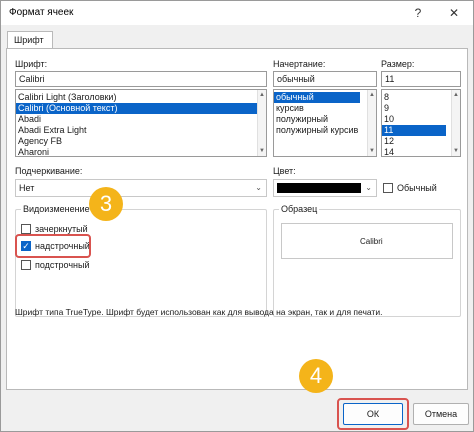  Describe the element at coordinates (316, 376) in the screenshot. I see `step-4-badge: 4` at that location.